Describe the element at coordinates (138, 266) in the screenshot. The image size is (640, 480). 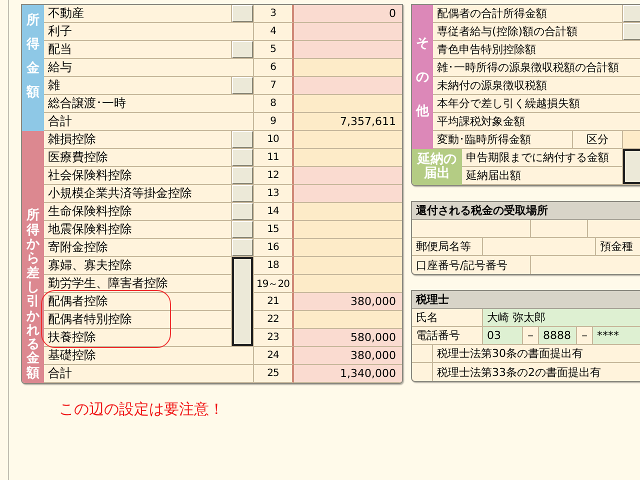
I see `row-label: 寡婦、寡夫控除` at that location.